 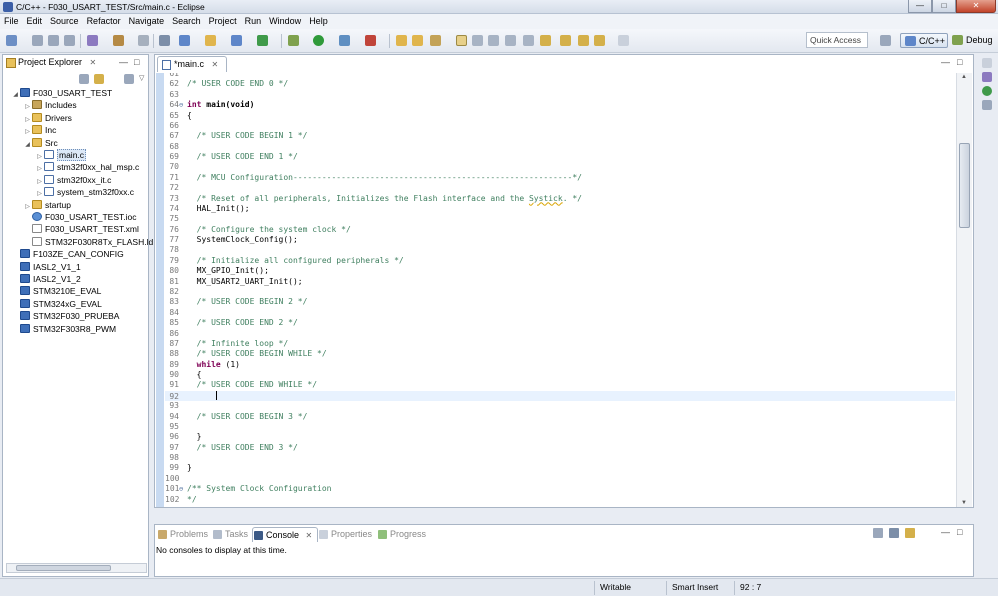 I want to click on code-line: 91 /* USER CODE END WHILE */, so click(x=560, y=385).